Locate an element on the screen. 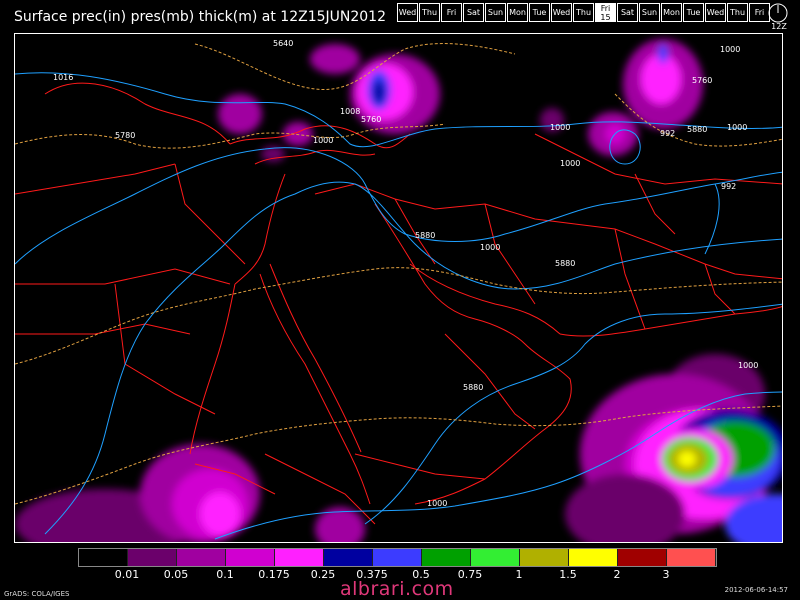 The height and width of the screenshot is (600, 800). day-button-9: Fri 15 is located at coordinates (605, 12).